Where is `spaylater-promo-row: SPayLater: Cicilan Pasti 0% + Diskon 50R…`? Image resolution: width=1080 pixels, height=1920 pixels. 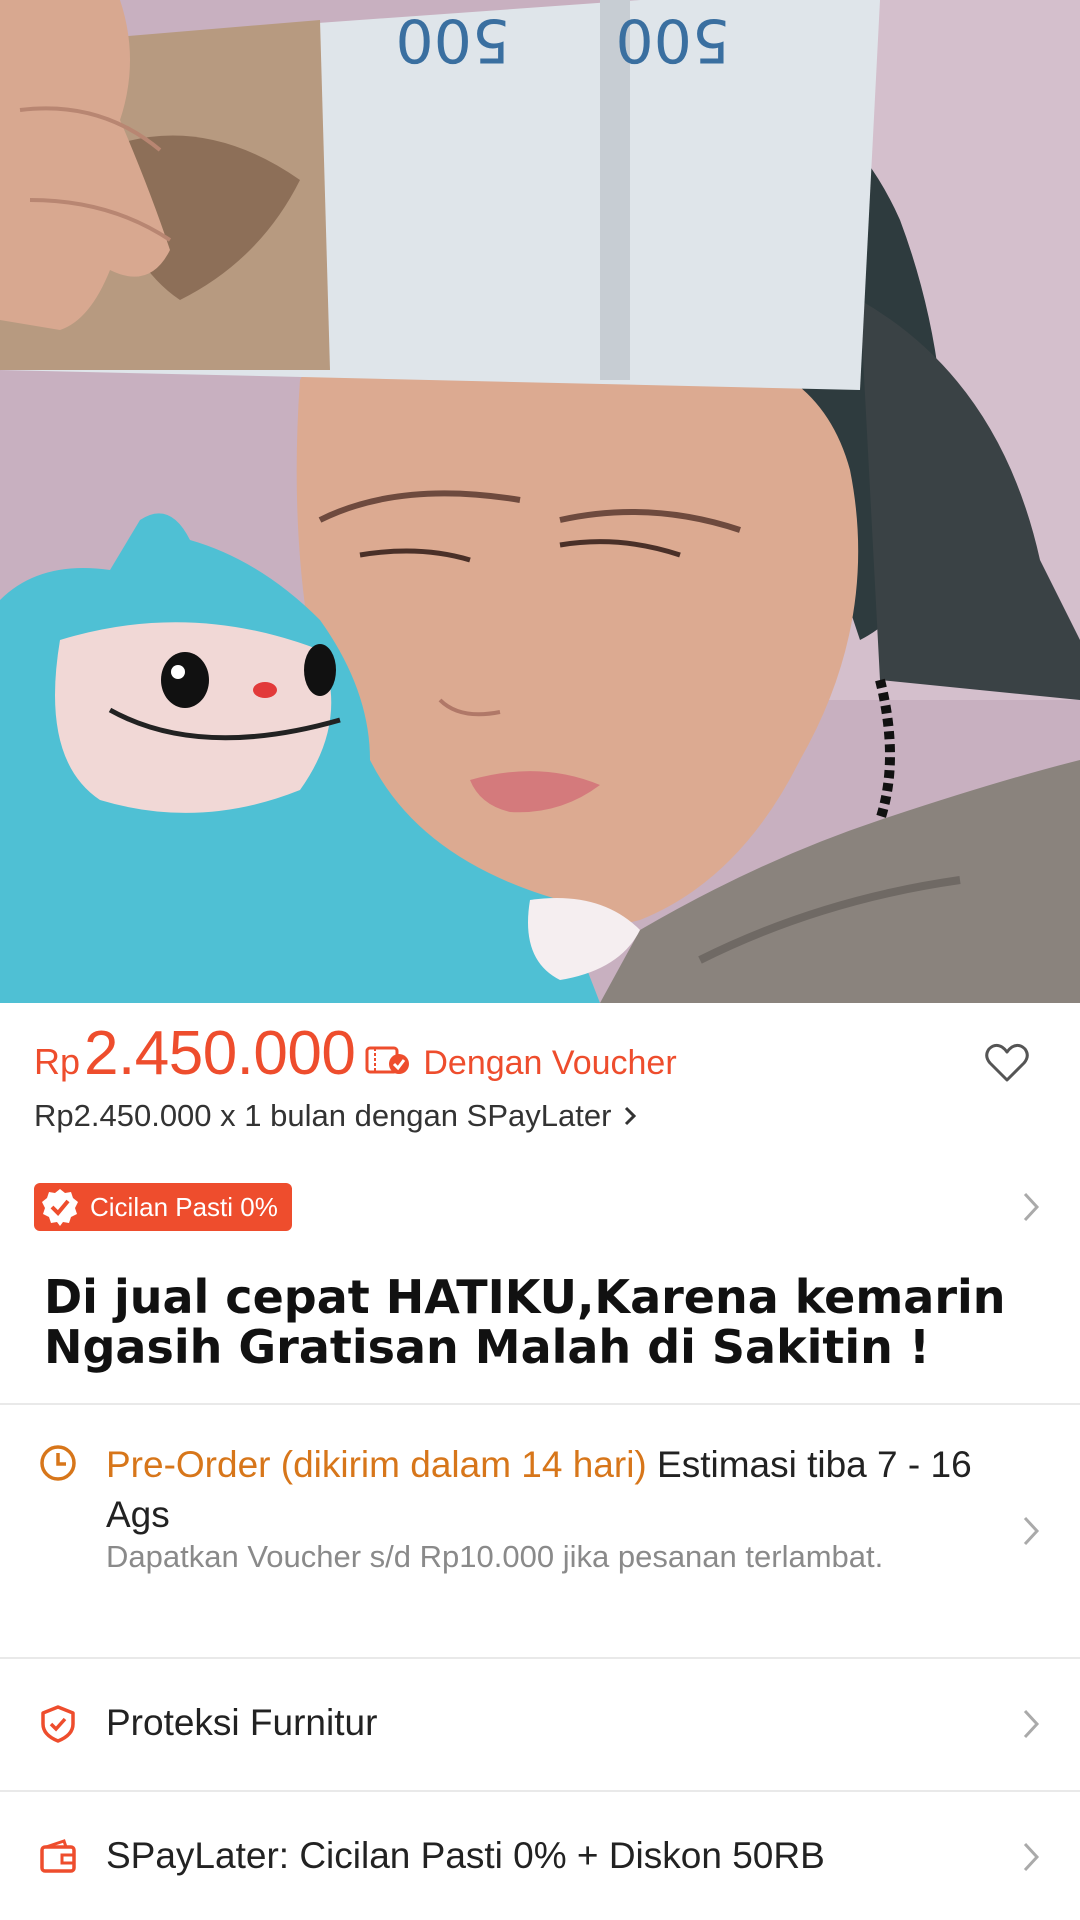
spaylater-promo-row: SPayLater: Cicilan Pasti 0% + Diskon 50R… is located at coordinates (540, 1856).